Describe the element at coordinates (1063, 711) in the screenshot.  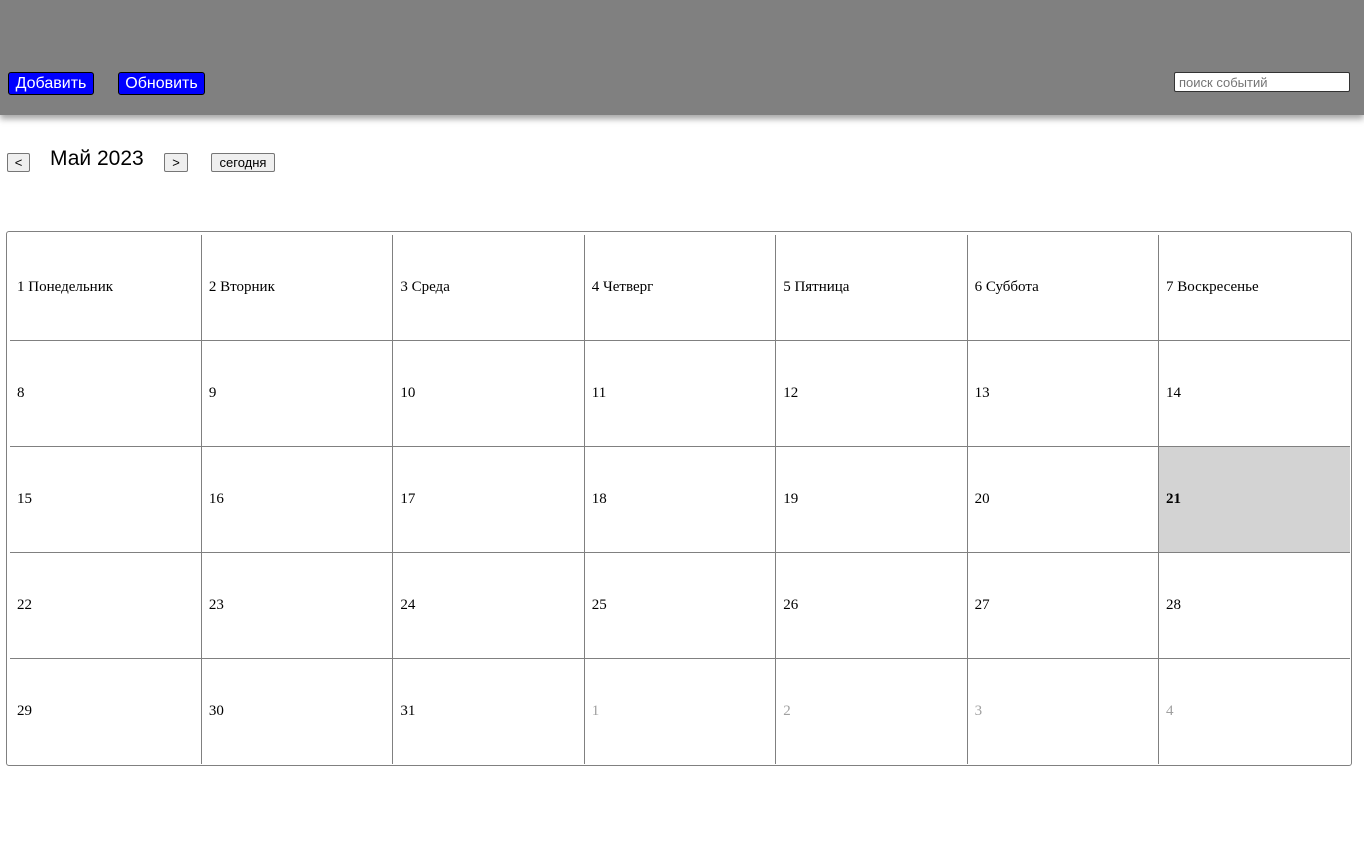
I see `day-cell-other-month: 3` at that location.